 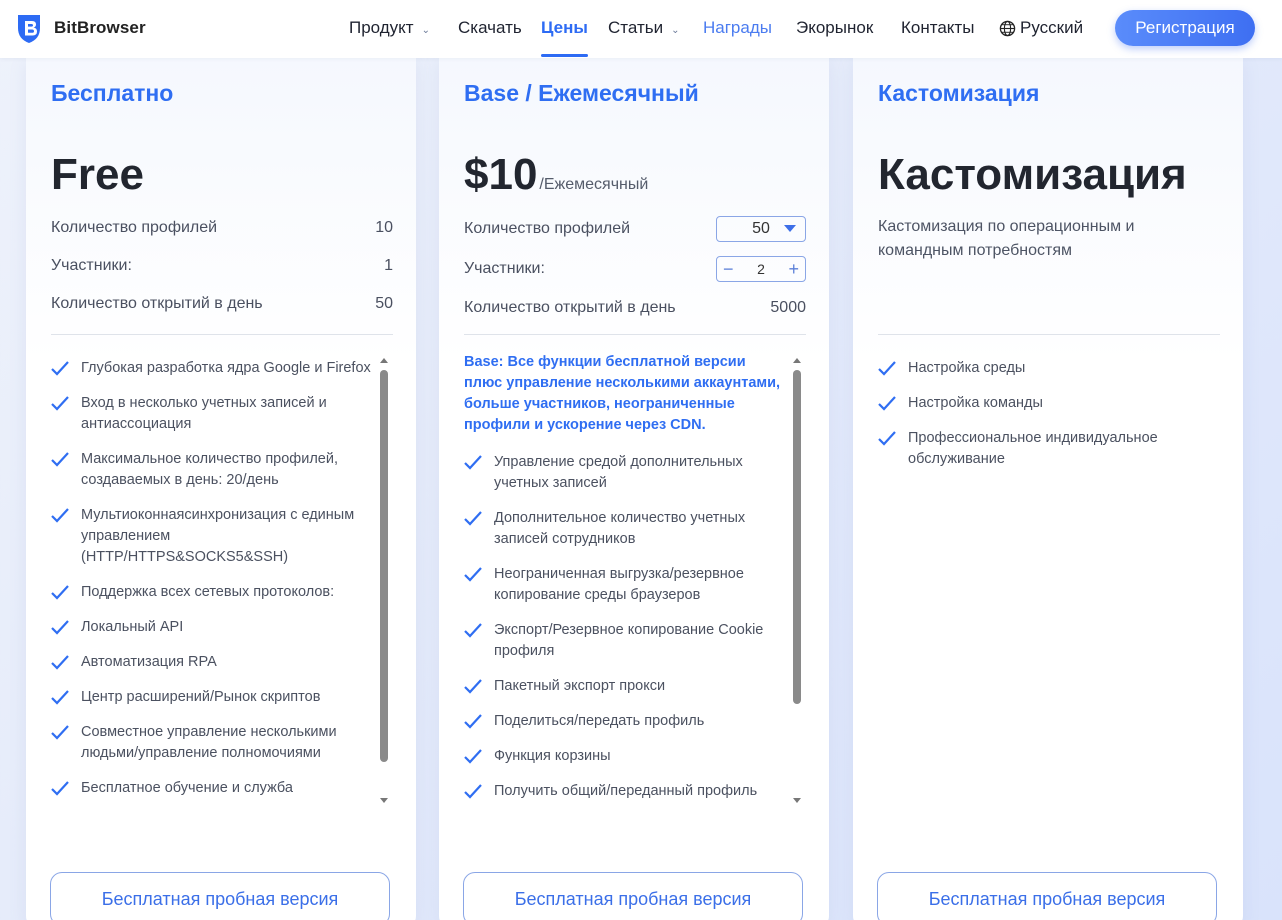 I want to click on nav-awards: Награды, so click(x=737, y=28).